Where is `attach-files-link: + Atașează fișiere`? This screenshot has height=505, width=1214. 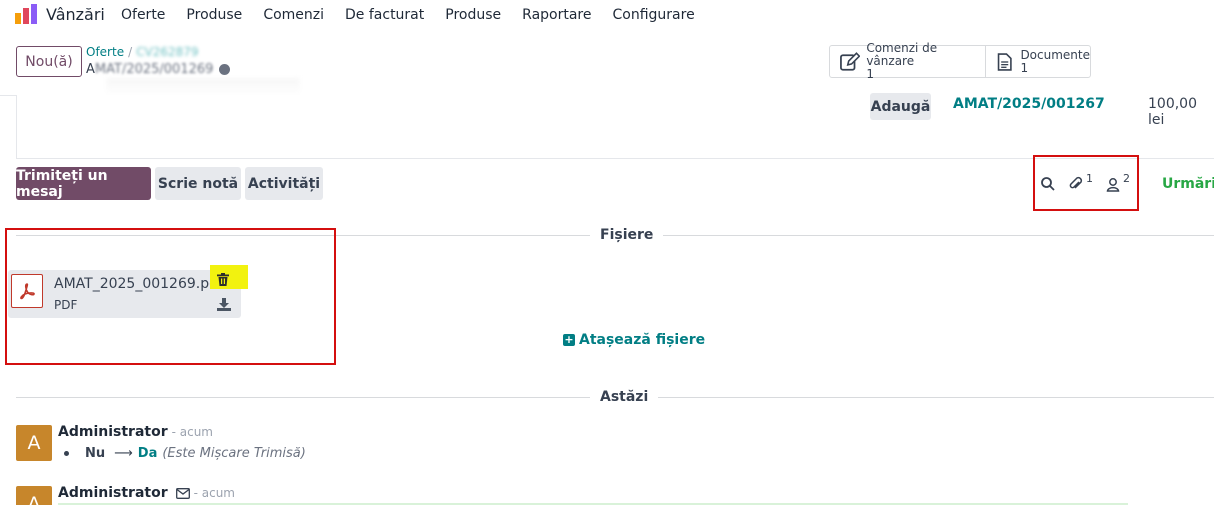 attach-files-link: + Atașează fișiere is located at coordinates (634, 340).